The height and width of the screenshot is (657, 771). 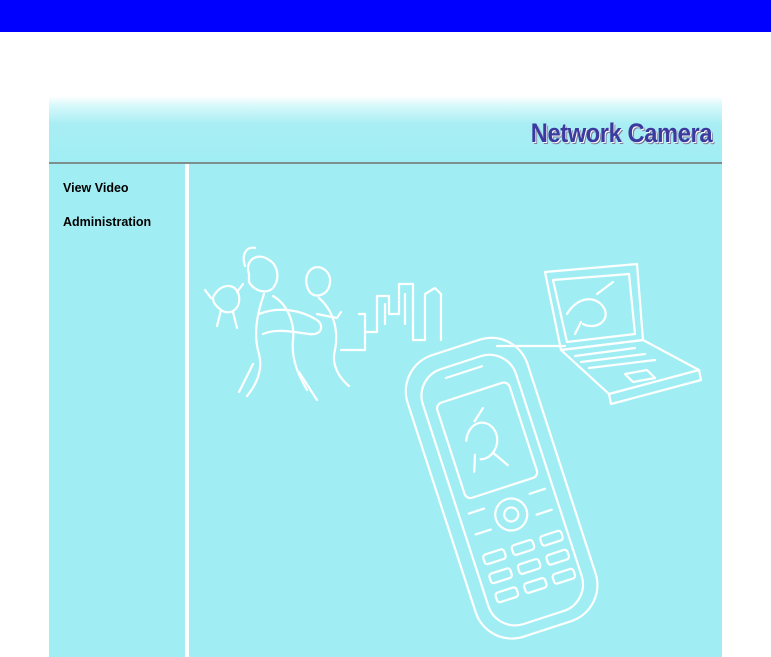 What do you see at coordinates (385, 129) in the screenshot?
I see `header-banner: Network Camera` at bounding box center [385, 129].